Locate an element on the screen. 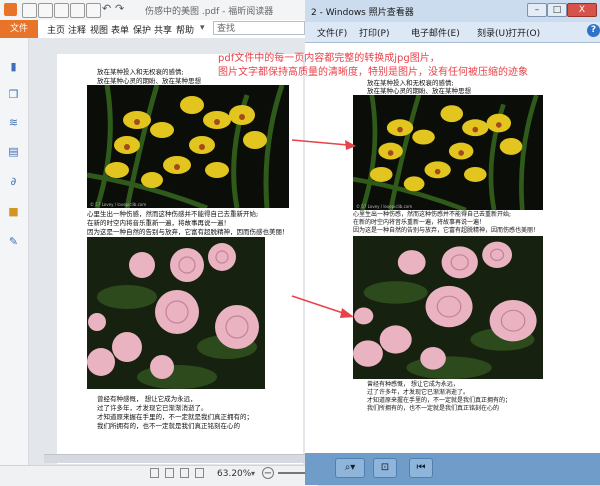 This screenshot has height=486, width=600. hand-tool-icon is located at coordinates (77, 10).